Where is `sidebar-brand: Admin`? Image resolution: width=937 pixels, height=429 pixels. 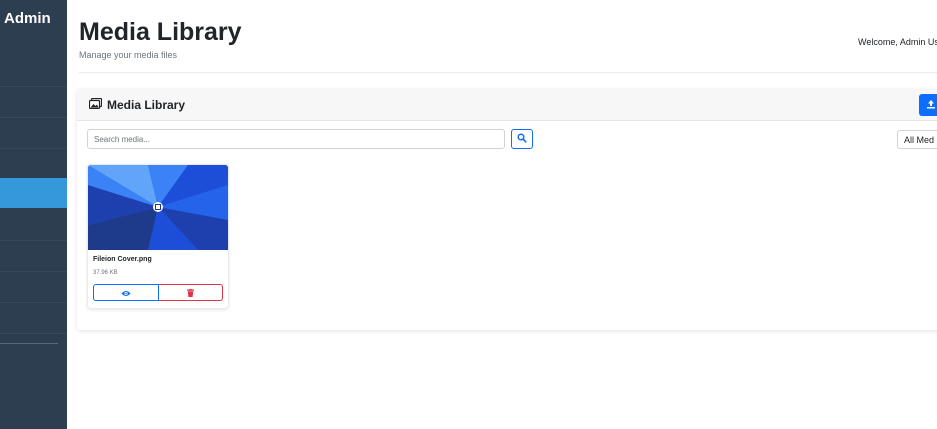 sidebar-brand: Admin is located at coordinates (27, 18).